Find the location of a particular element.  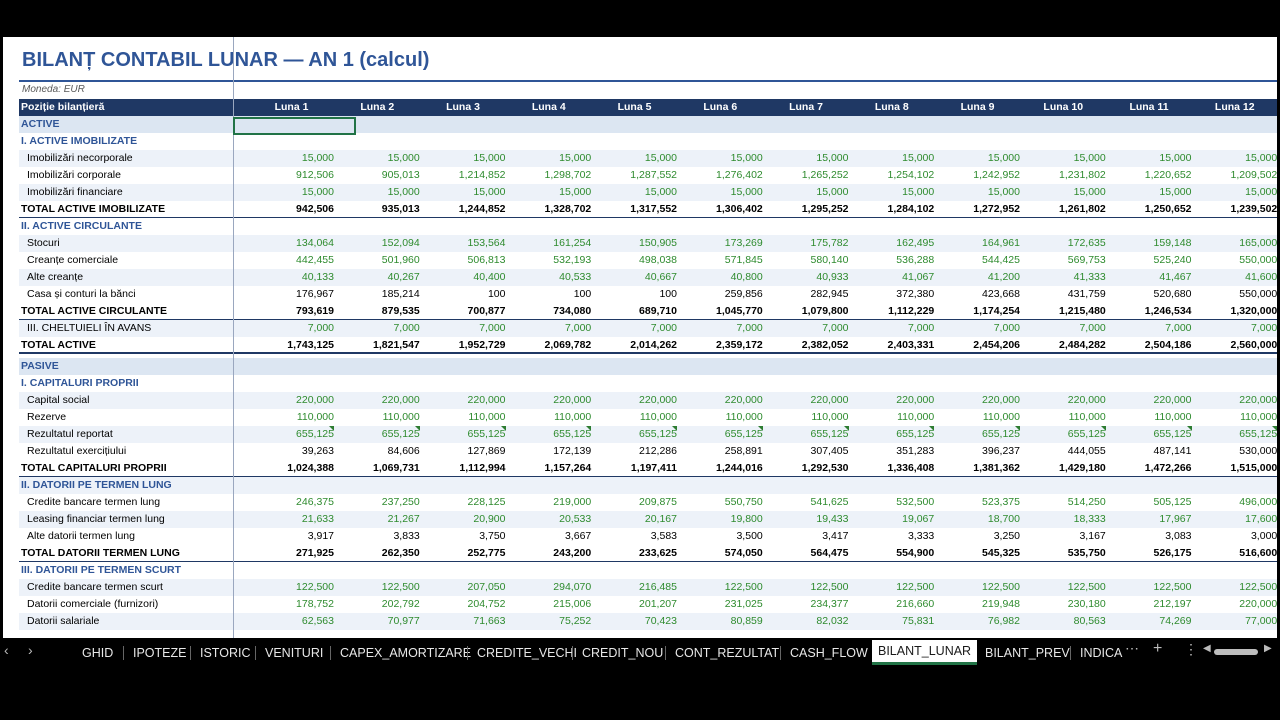

value-cell: 734,080 is located at coordinates (548, 311).